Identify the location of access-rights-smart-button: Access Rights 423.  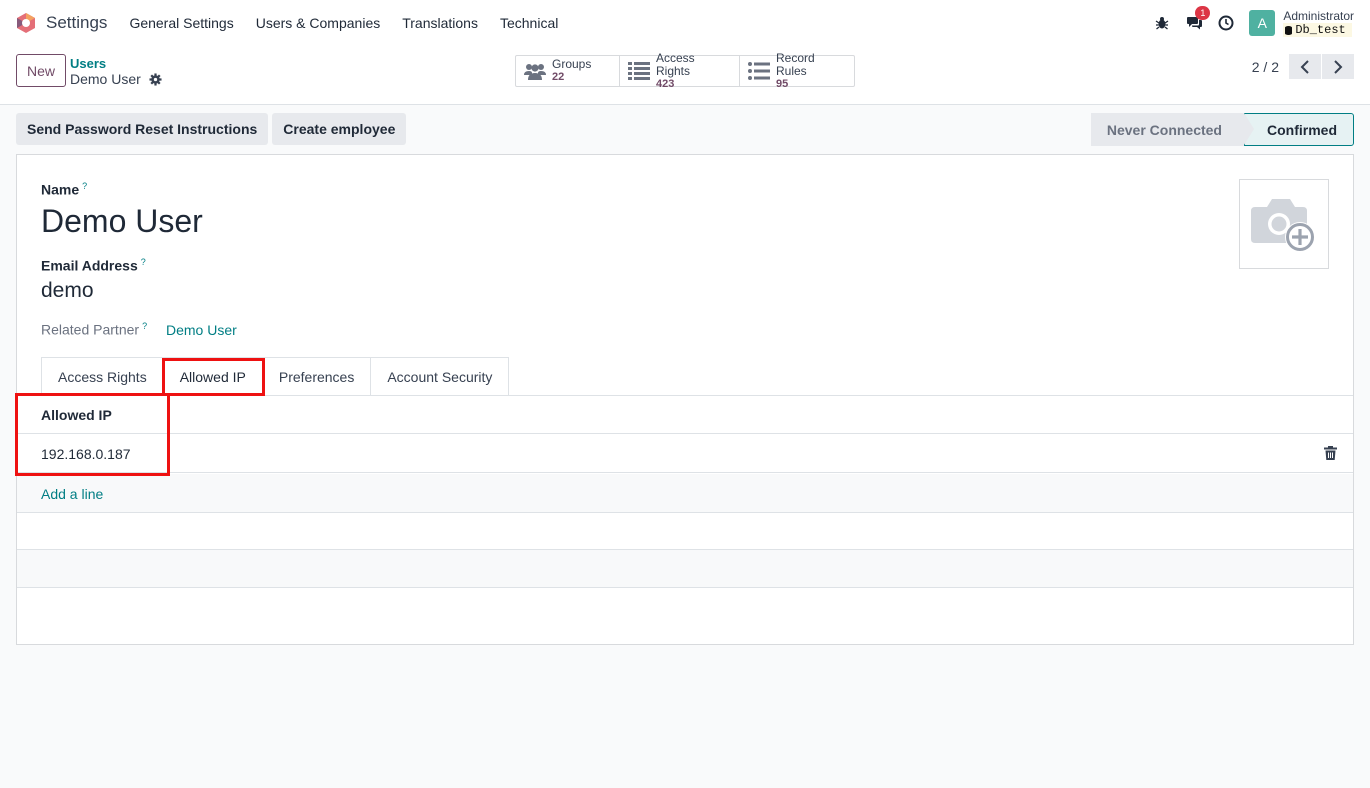
(680, 70).